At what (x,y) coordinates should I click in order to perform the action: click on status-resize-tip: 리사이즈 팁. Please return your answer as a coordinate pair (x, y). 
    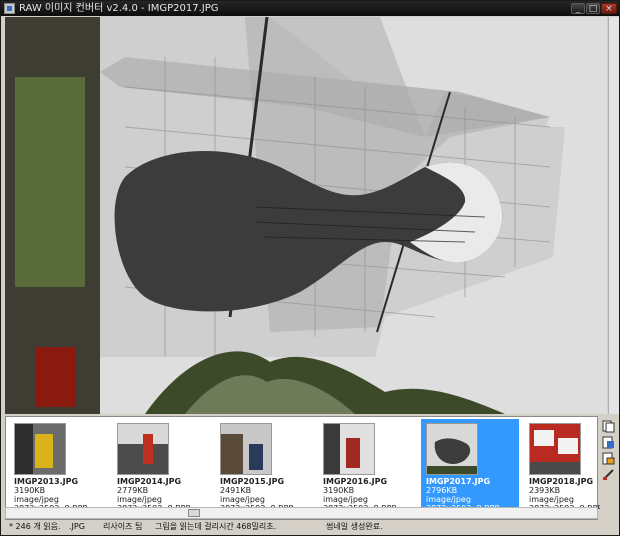
    Looking at the image, I should click on (123, 526).